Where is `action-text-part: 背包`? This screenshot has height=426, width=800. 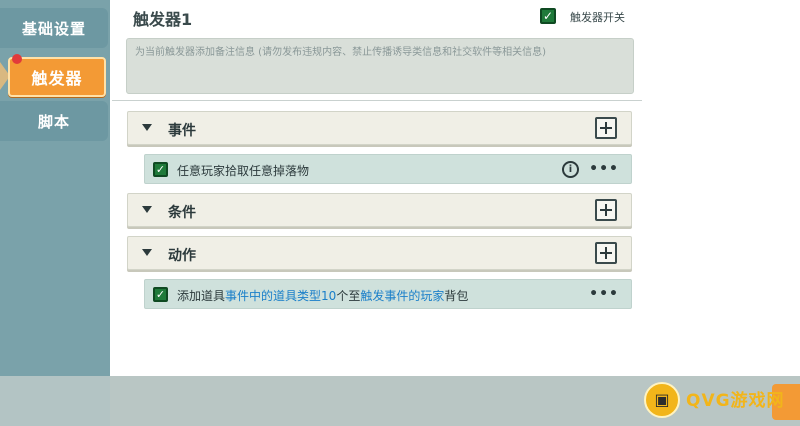 action-text-part: 背包 is located at coordinates (456, 296).